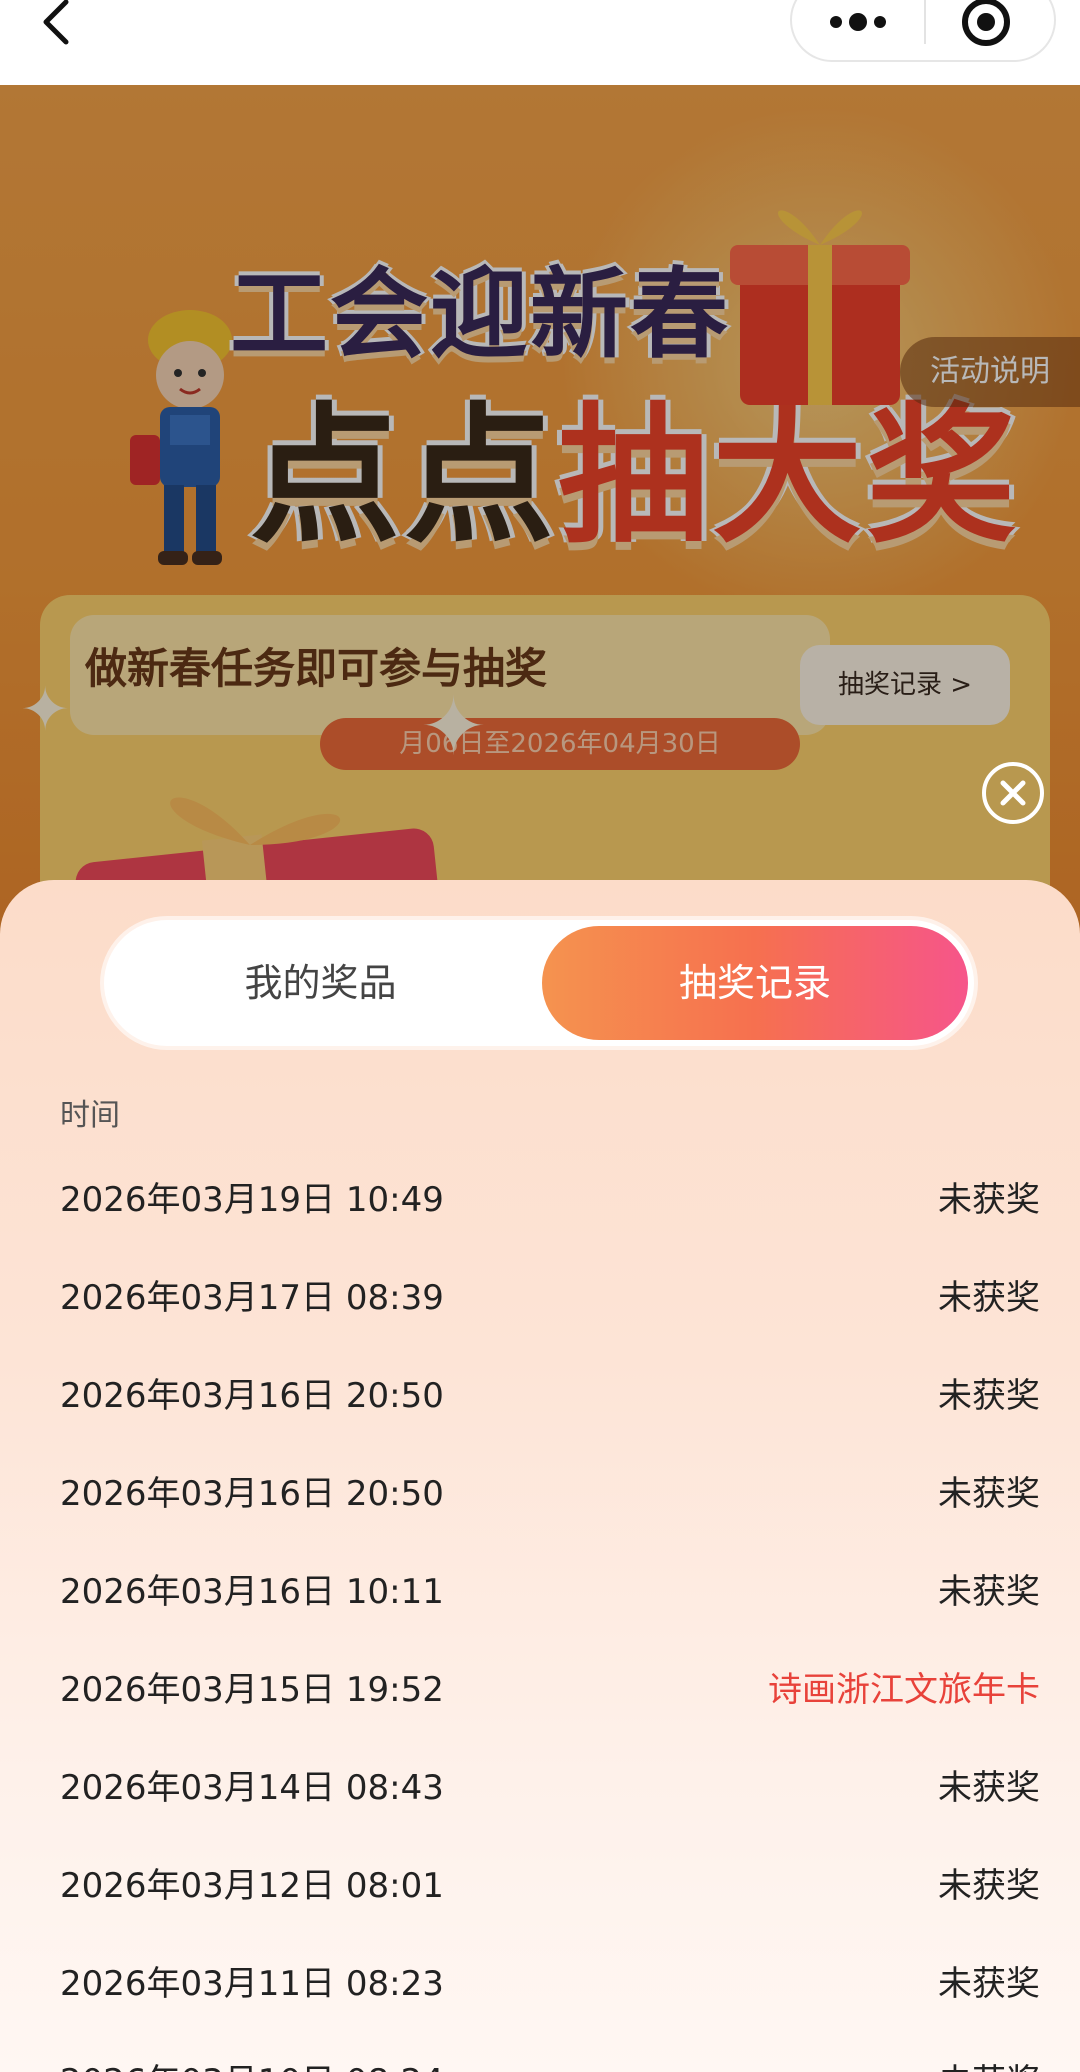 The image size is (1080, 2072). I want to click on list-item: 2026年03月19日 10:49 未获奖, so click(540, 1197).